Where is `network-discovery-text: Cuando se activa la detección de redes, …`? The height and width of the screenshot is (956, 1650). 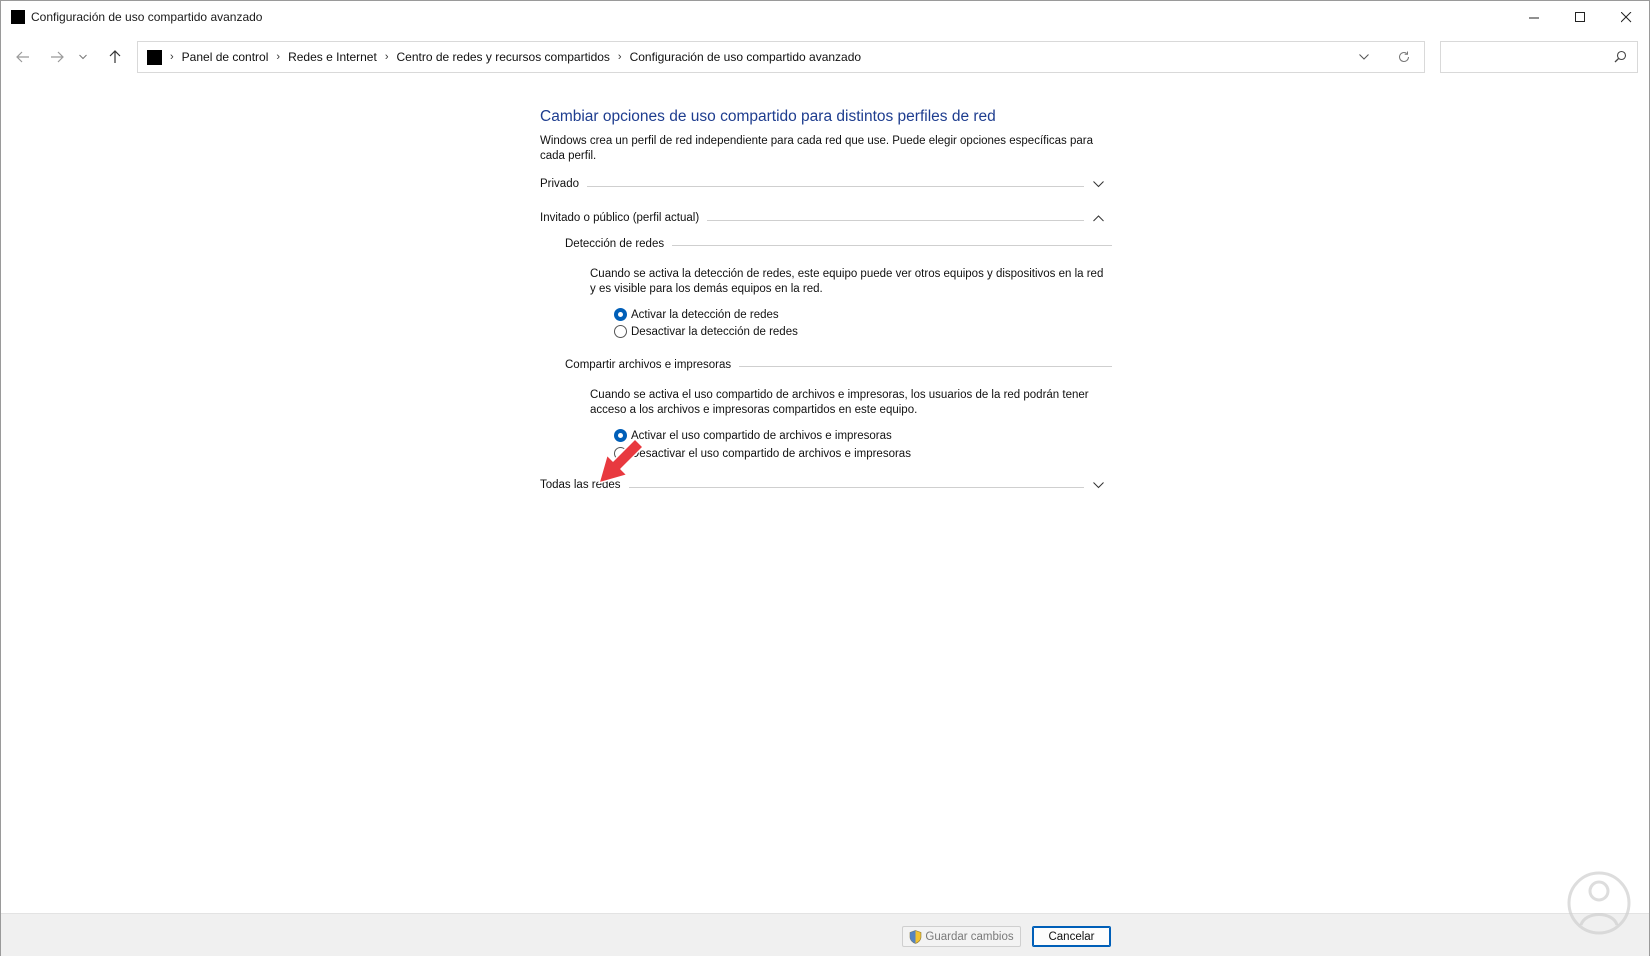
network-discovery-text: Cuando se activa la detección de redes, … is located at coordinates (847, 281).